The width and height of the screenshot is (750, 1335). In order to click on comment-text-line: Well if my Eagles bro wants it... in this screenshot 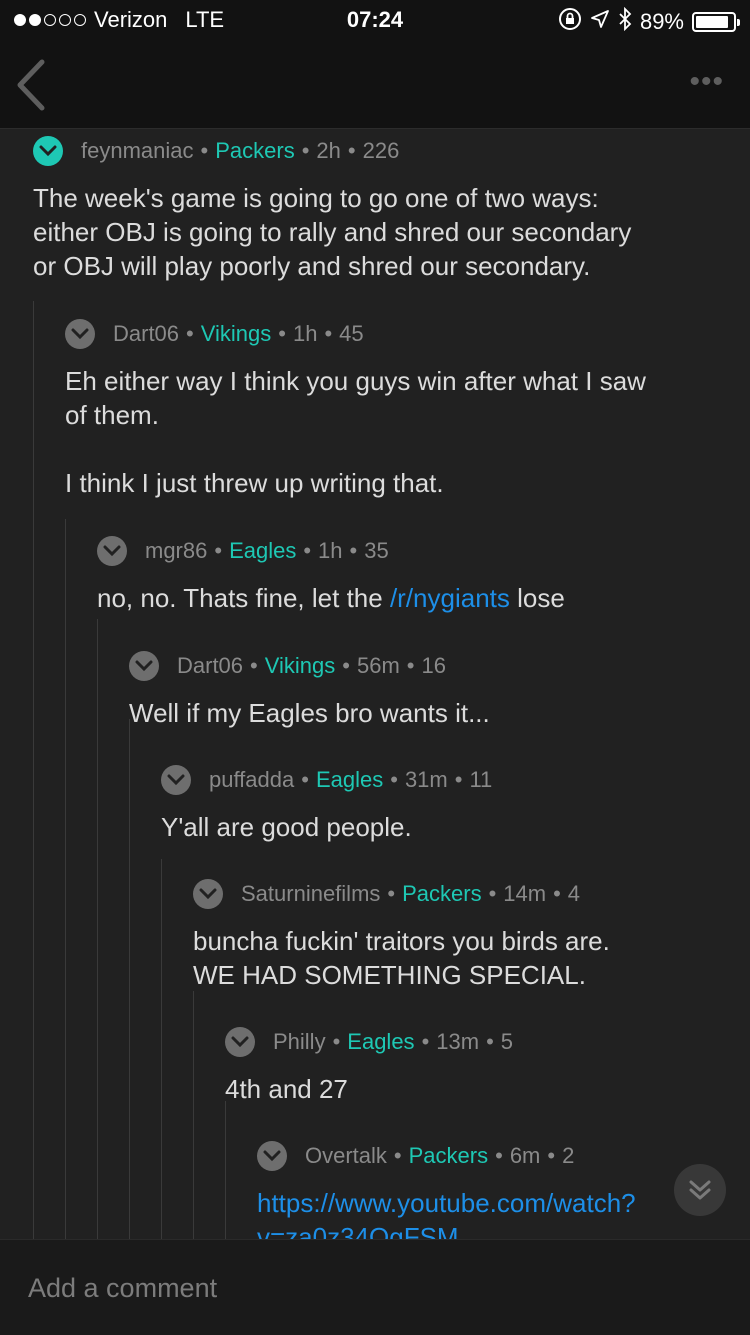, I will do `click(309, 713)`.